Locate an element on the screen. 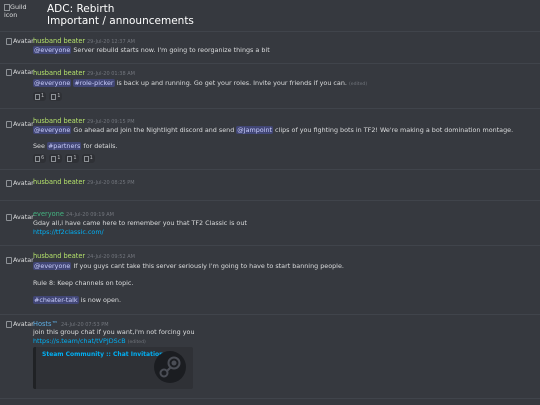 This screenshot has height=405, width=540. steam-logo-icon is located at coordinates (170, 367).